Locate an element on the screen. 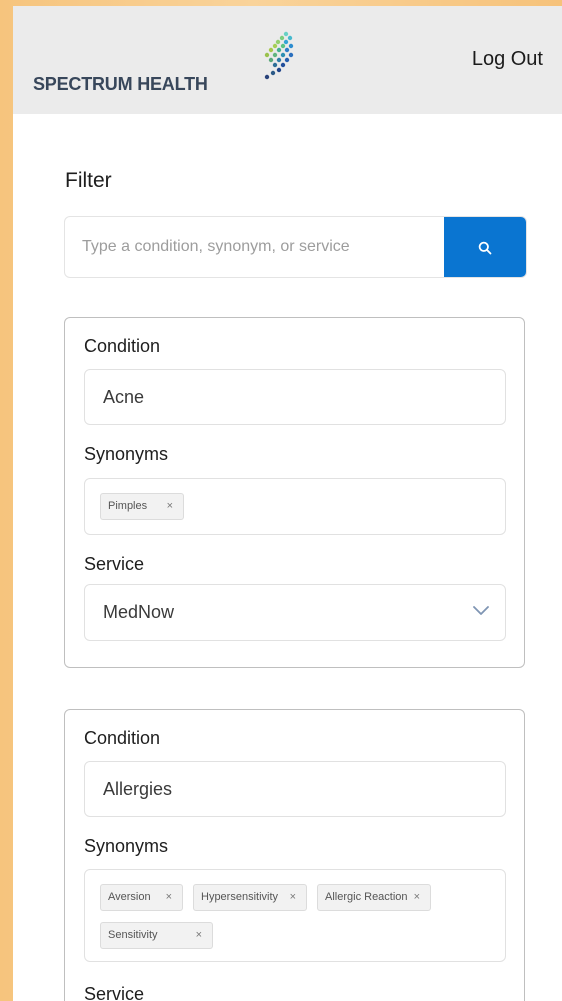 The height and width of the screenshot is (1001, 562). synonym-tag: Sensitivity × is located at coordinates (156, 935).